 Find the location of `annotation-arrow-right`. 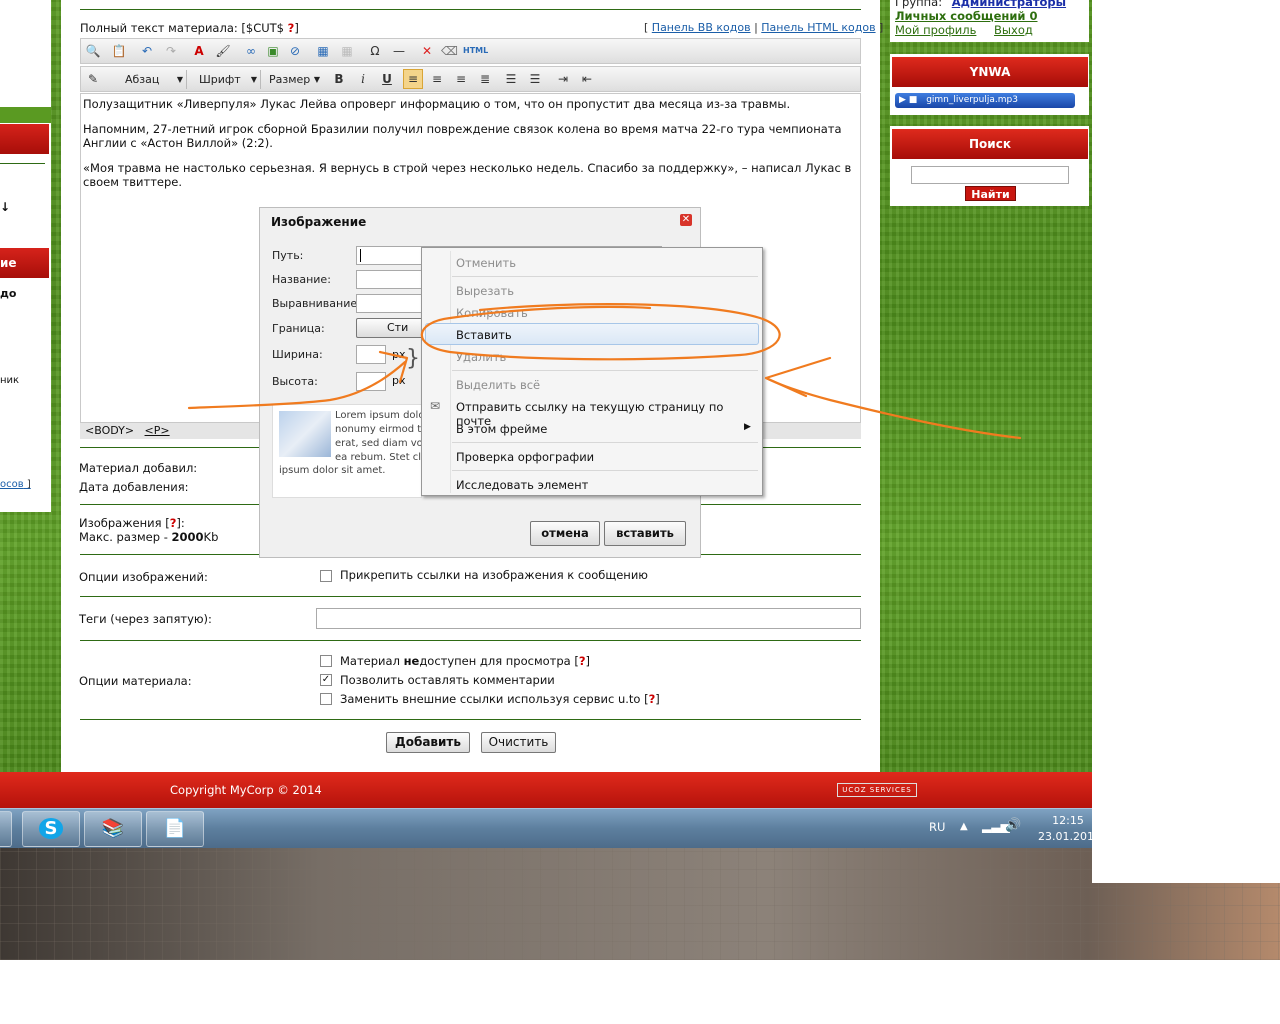

annotation-arrow-right is located at coordinates (893, 408).